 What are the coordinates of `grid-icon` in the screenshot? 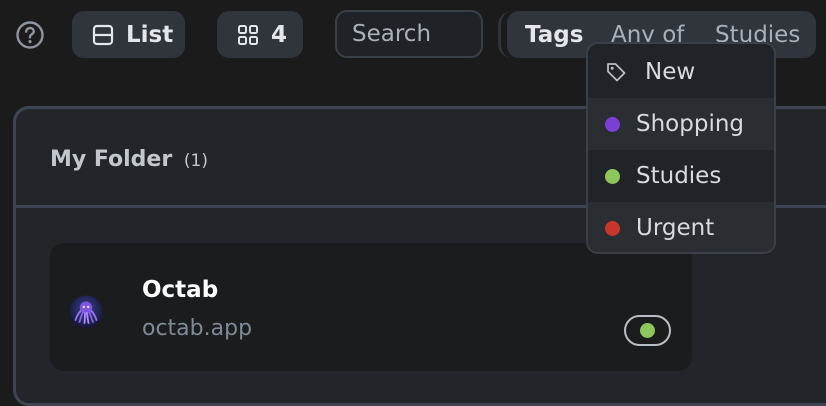 It's located at (248, 34).